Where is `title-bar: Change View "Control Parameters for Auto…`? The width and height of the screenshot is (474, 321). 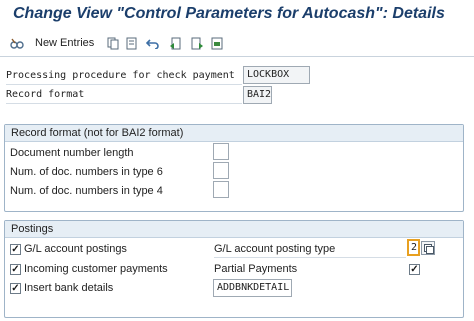 title-bar: Change View "Control Parameters for Auto… is located at coordinates (237, 15).